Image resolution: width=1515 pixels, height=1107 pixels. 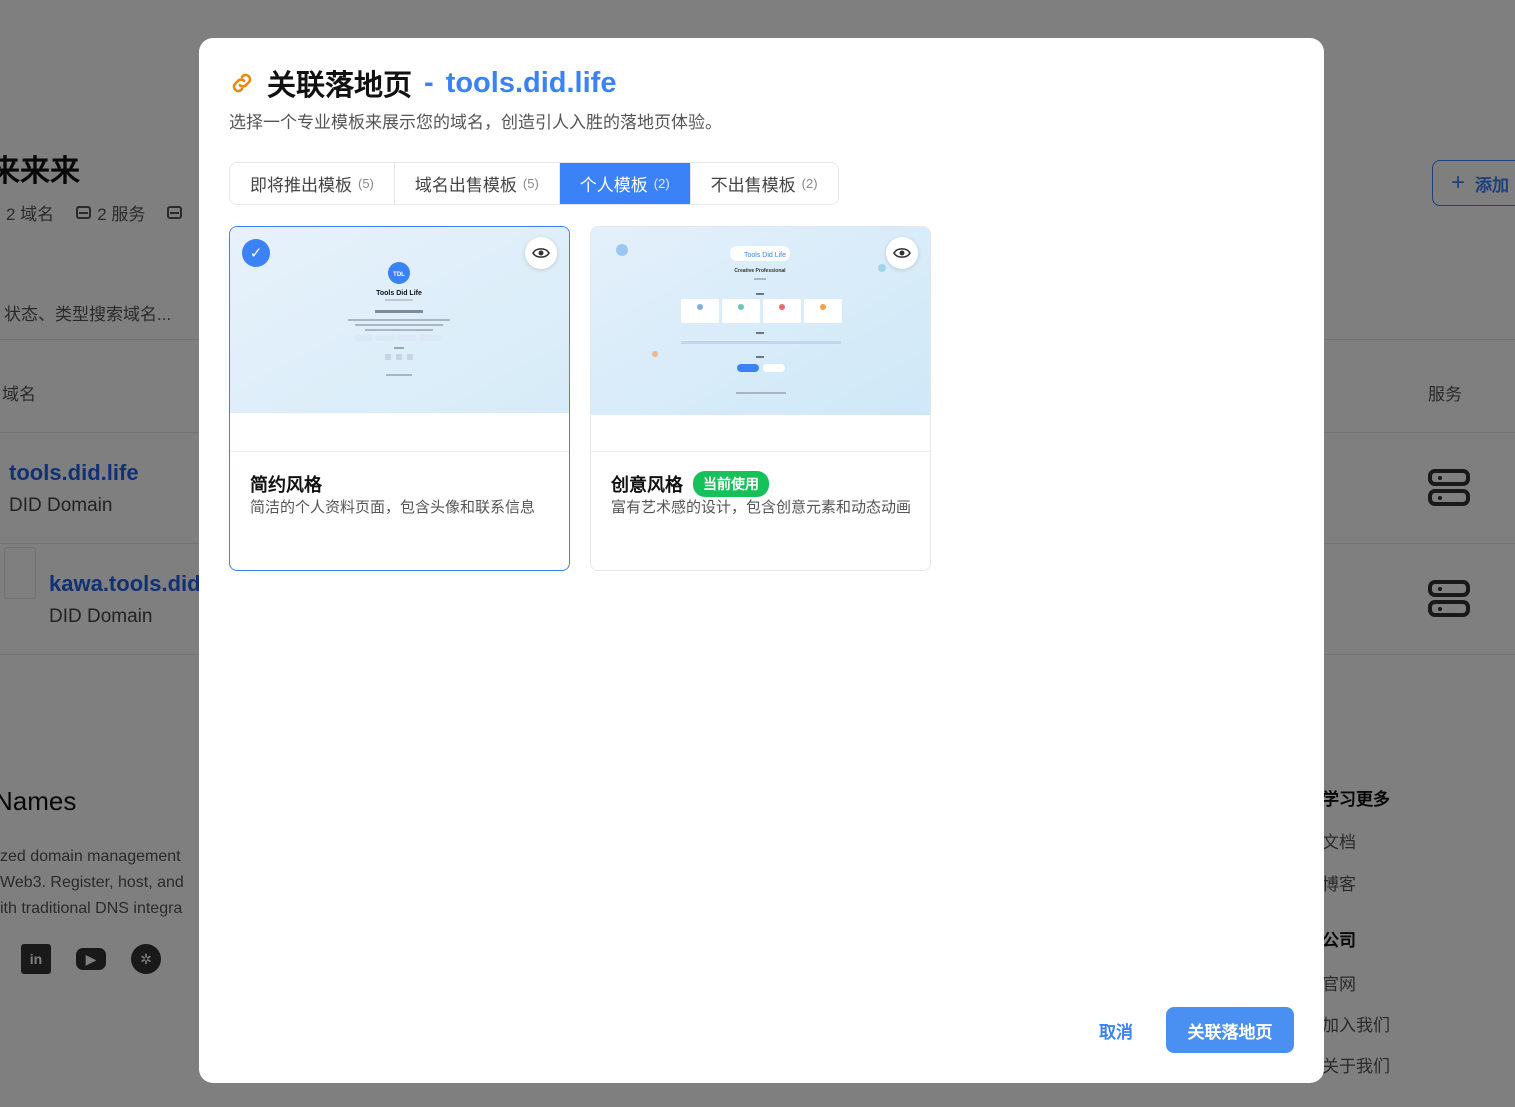 I want to click on dialog-title-domain: tools.did.life, so click(x=531, y=82).